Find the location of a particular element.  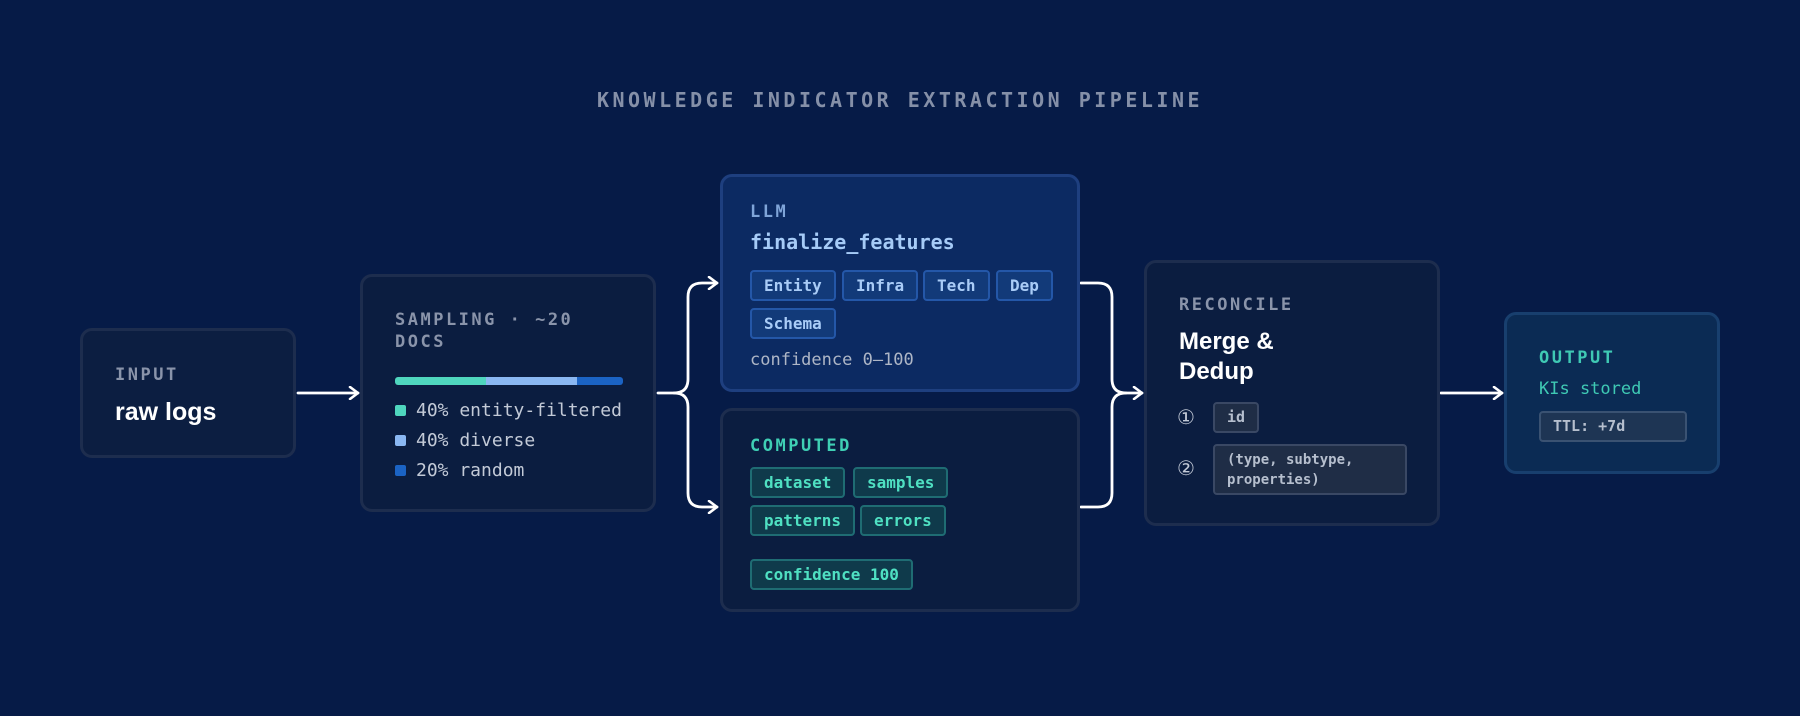

llm-heading: finalize_features is located at coordinates (852, 242).